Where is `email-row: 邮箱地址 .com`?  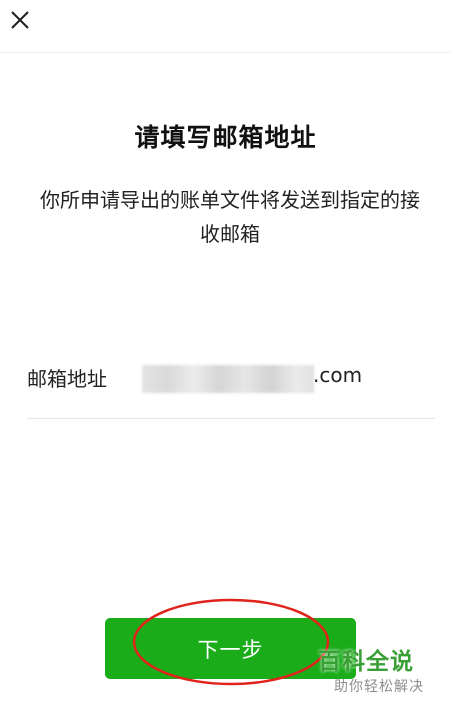
email-row: 邮箱地址 .com is located at coordinates (231, 384).